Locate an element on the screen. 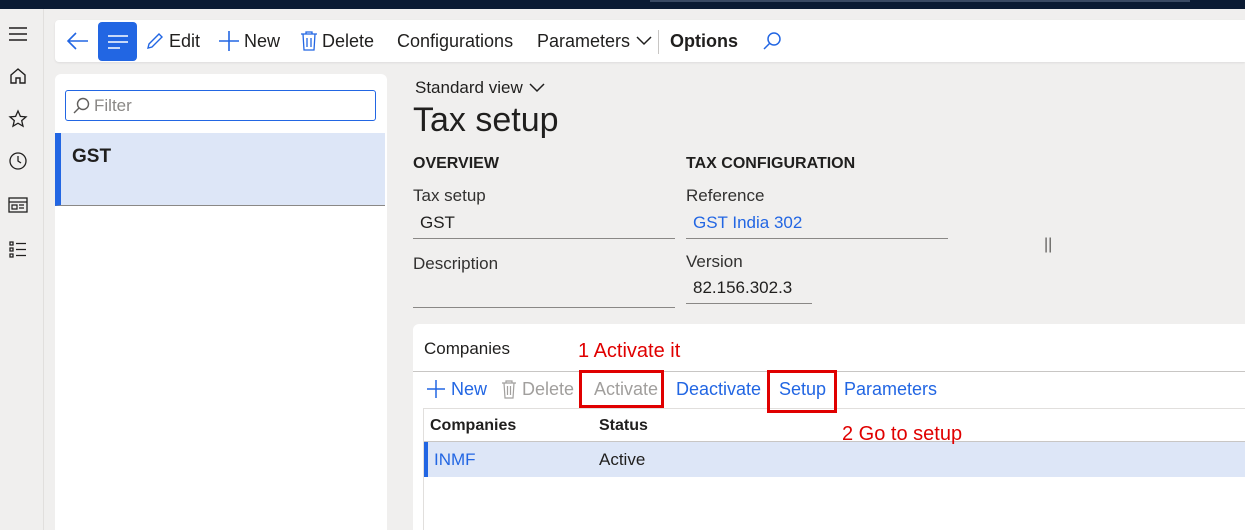  global-search-strip is located at coordinates (920, 1).